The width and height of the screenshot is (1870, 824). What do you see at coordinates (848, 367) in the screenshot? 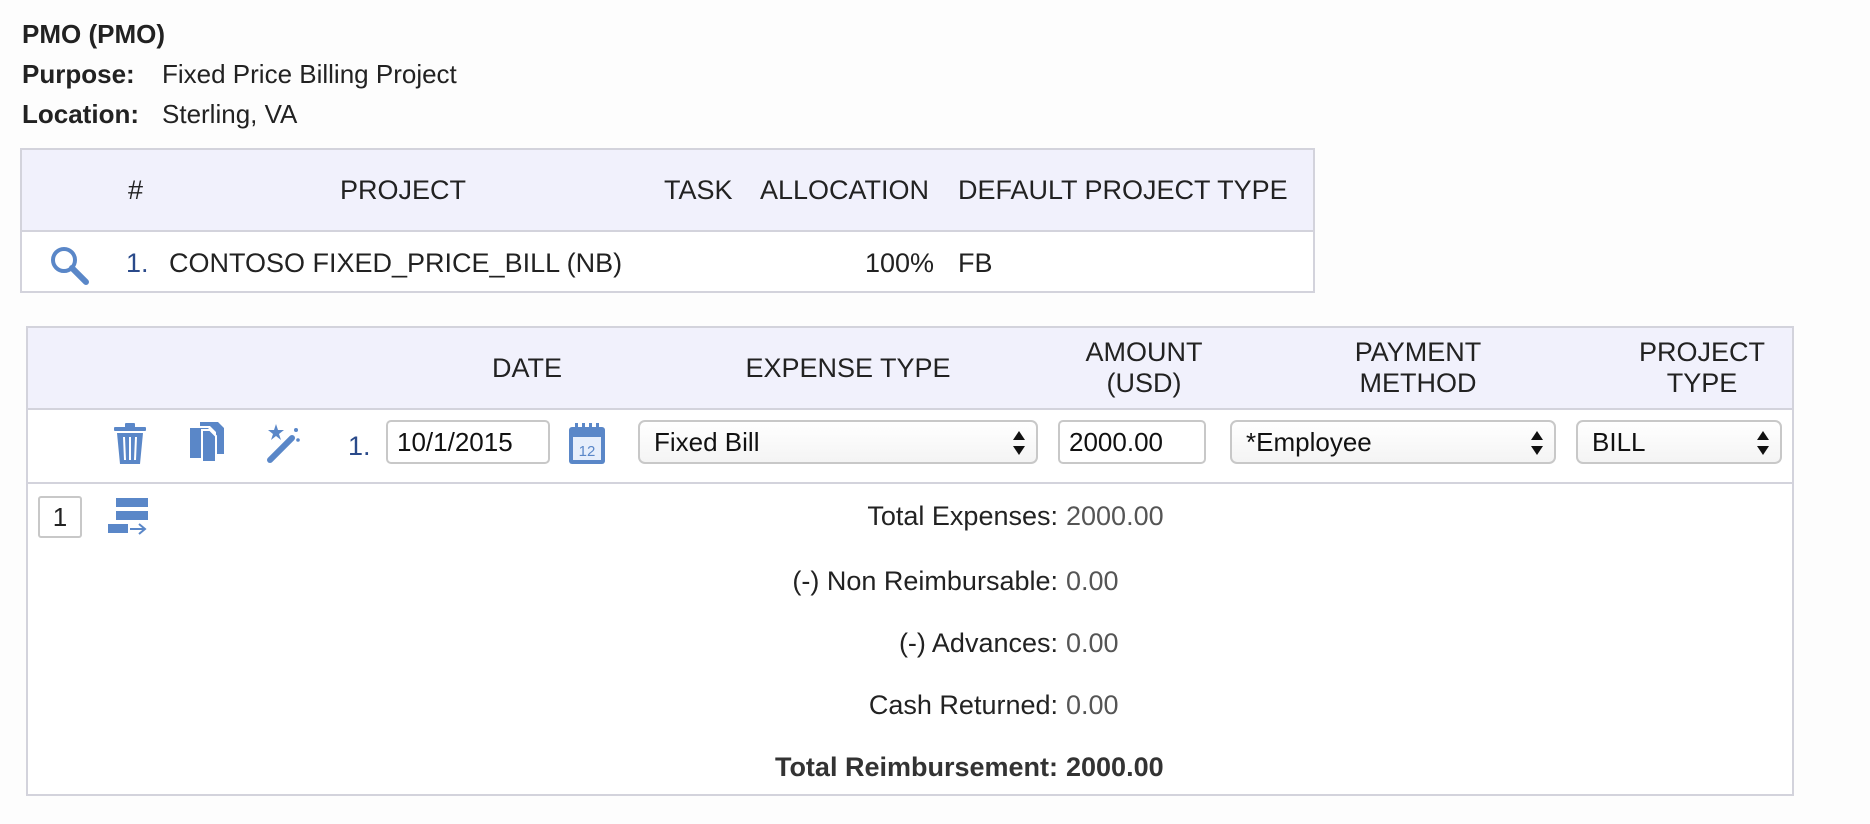
I see `col-expense-type: EXPENSE TYPE` at bounding box center [848, 367].